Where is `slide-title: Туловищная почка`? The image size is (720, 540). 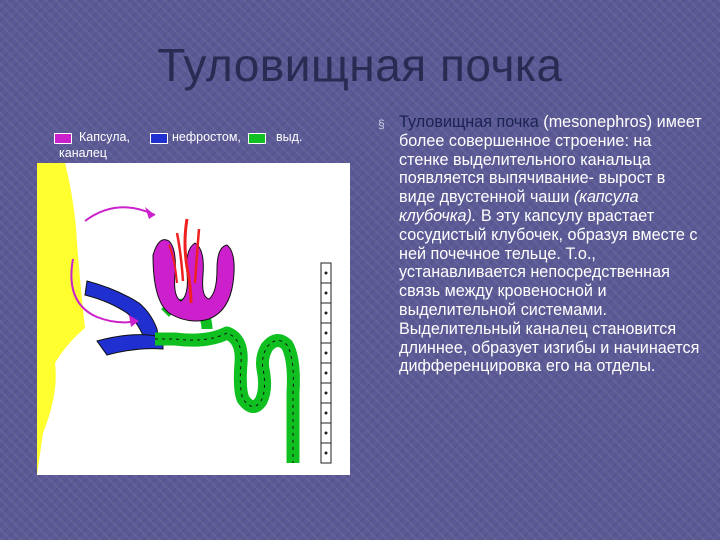
slide-title: Туловищная почка is located at coordinates (360, 65).